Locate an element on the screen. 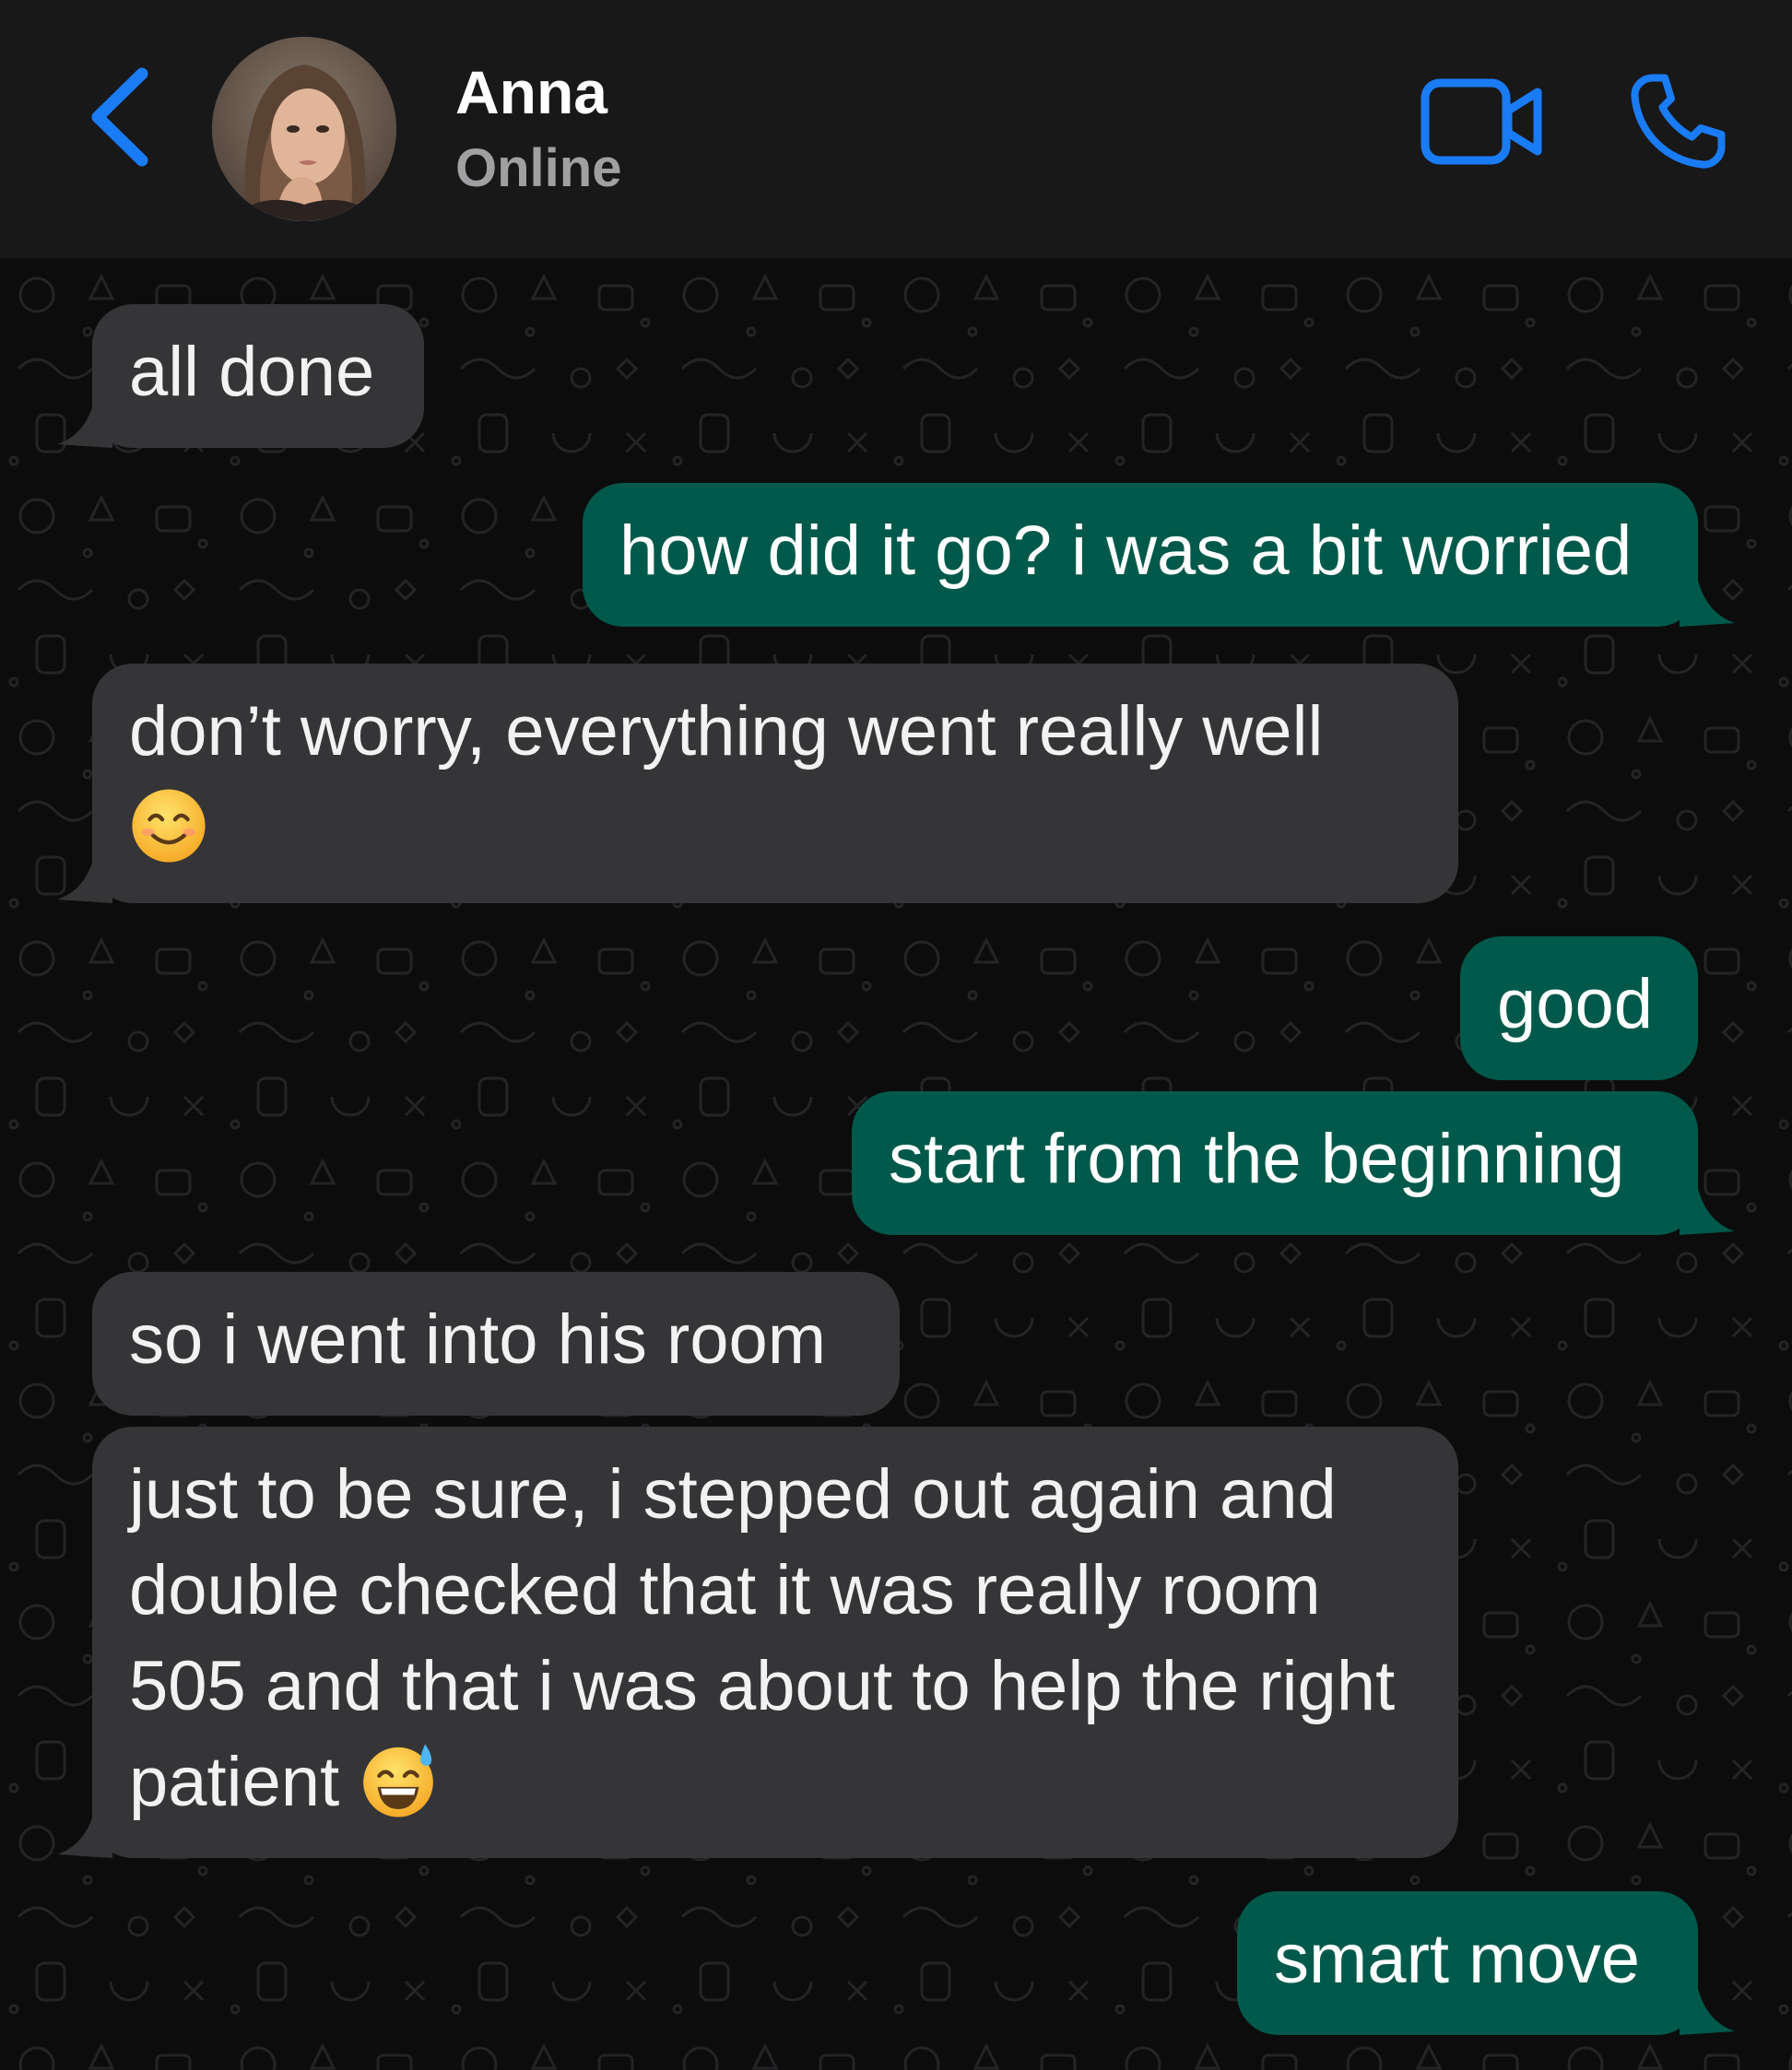 This screenshot has width=1792, height=2070. message-text: smart move is located at coordinates (1457, 1959).